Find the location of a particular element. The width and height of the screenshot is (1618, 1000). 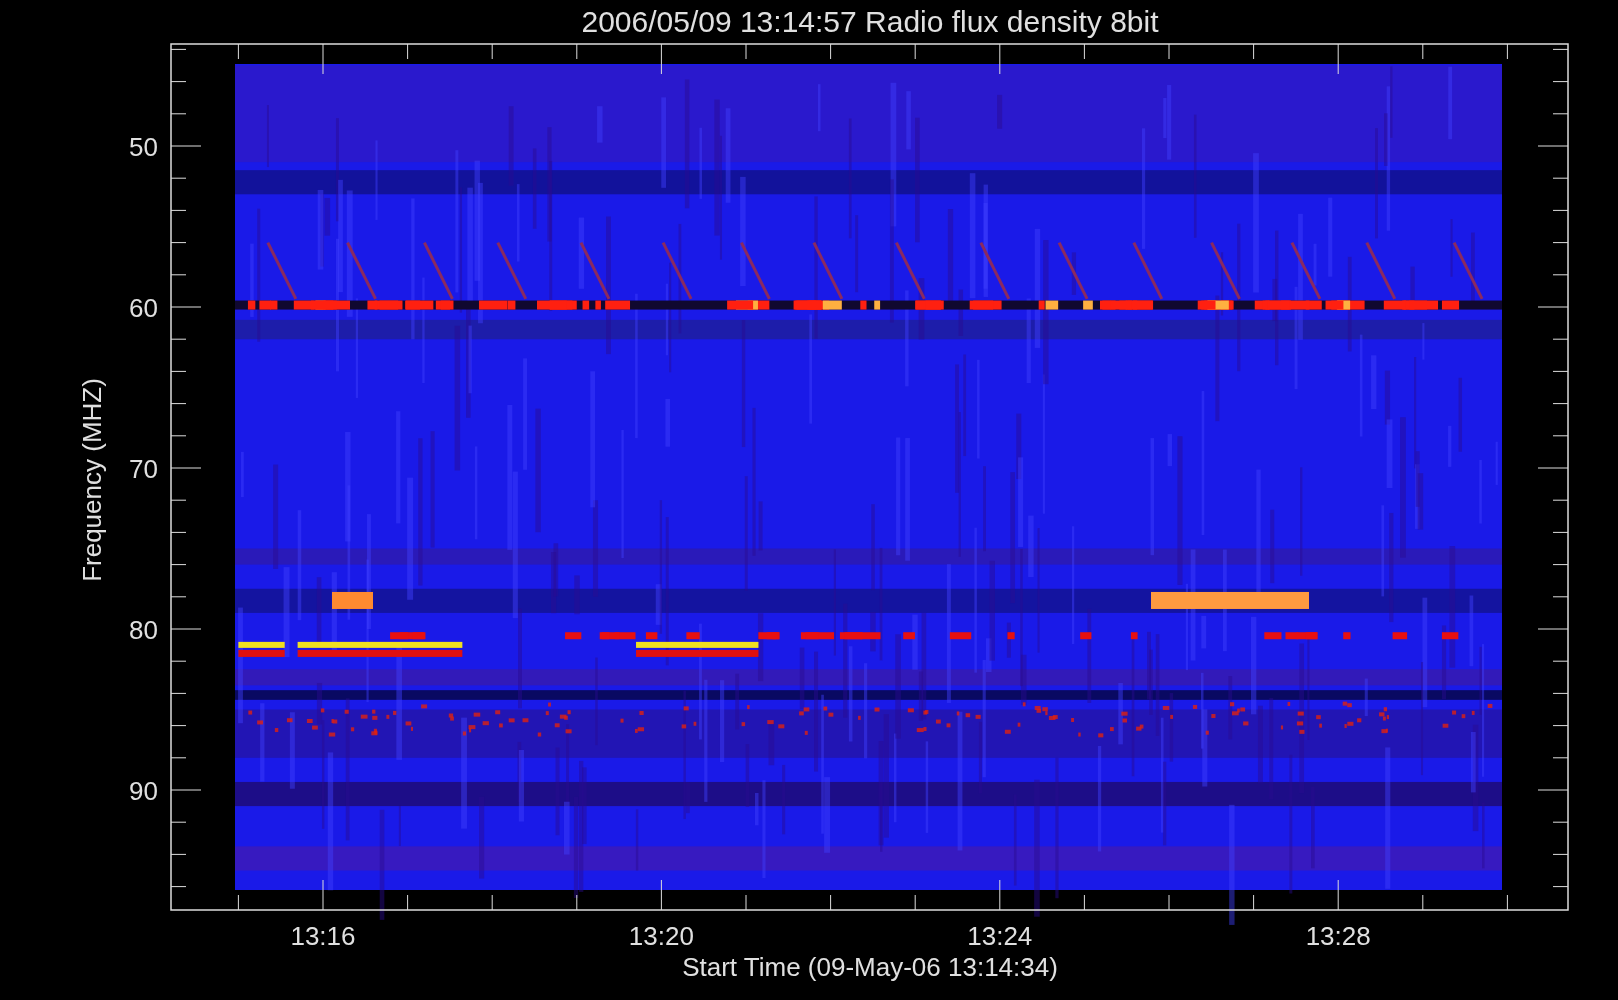

tick-label: 60 is located at coordinates (143, 308).